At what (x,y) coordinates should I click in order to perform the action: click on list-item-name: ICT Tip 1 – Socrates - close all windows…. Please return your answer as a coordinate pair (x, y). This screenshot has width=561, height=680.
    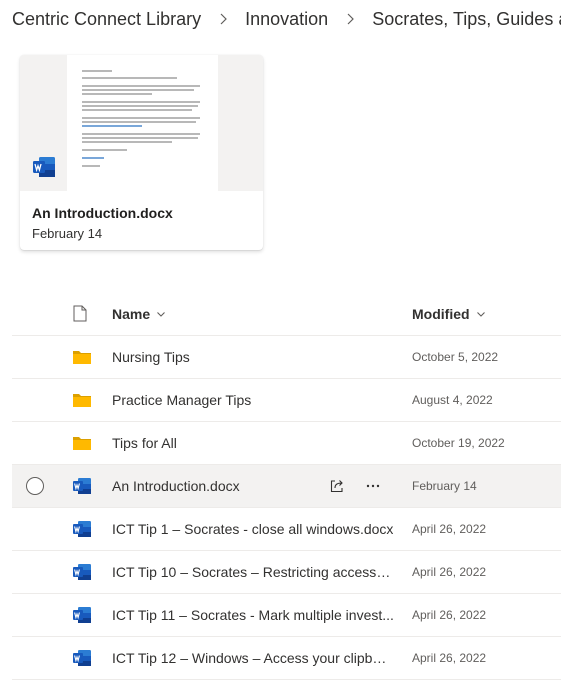
    Looking at the image, I should click on (253, 529).